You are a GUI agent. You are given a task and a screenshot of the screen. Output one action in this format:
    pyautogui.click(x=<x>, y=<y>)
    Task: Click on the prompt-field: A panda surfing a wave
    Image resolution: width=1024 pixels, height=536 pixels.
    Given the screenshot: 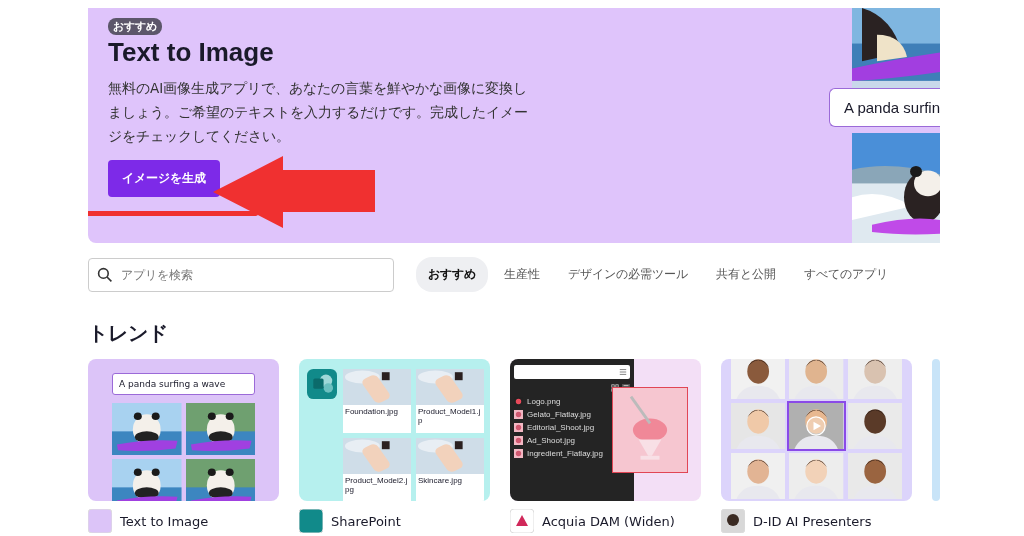 What is the action you would take?
    pyautogui.click(x=183, y=384)
    